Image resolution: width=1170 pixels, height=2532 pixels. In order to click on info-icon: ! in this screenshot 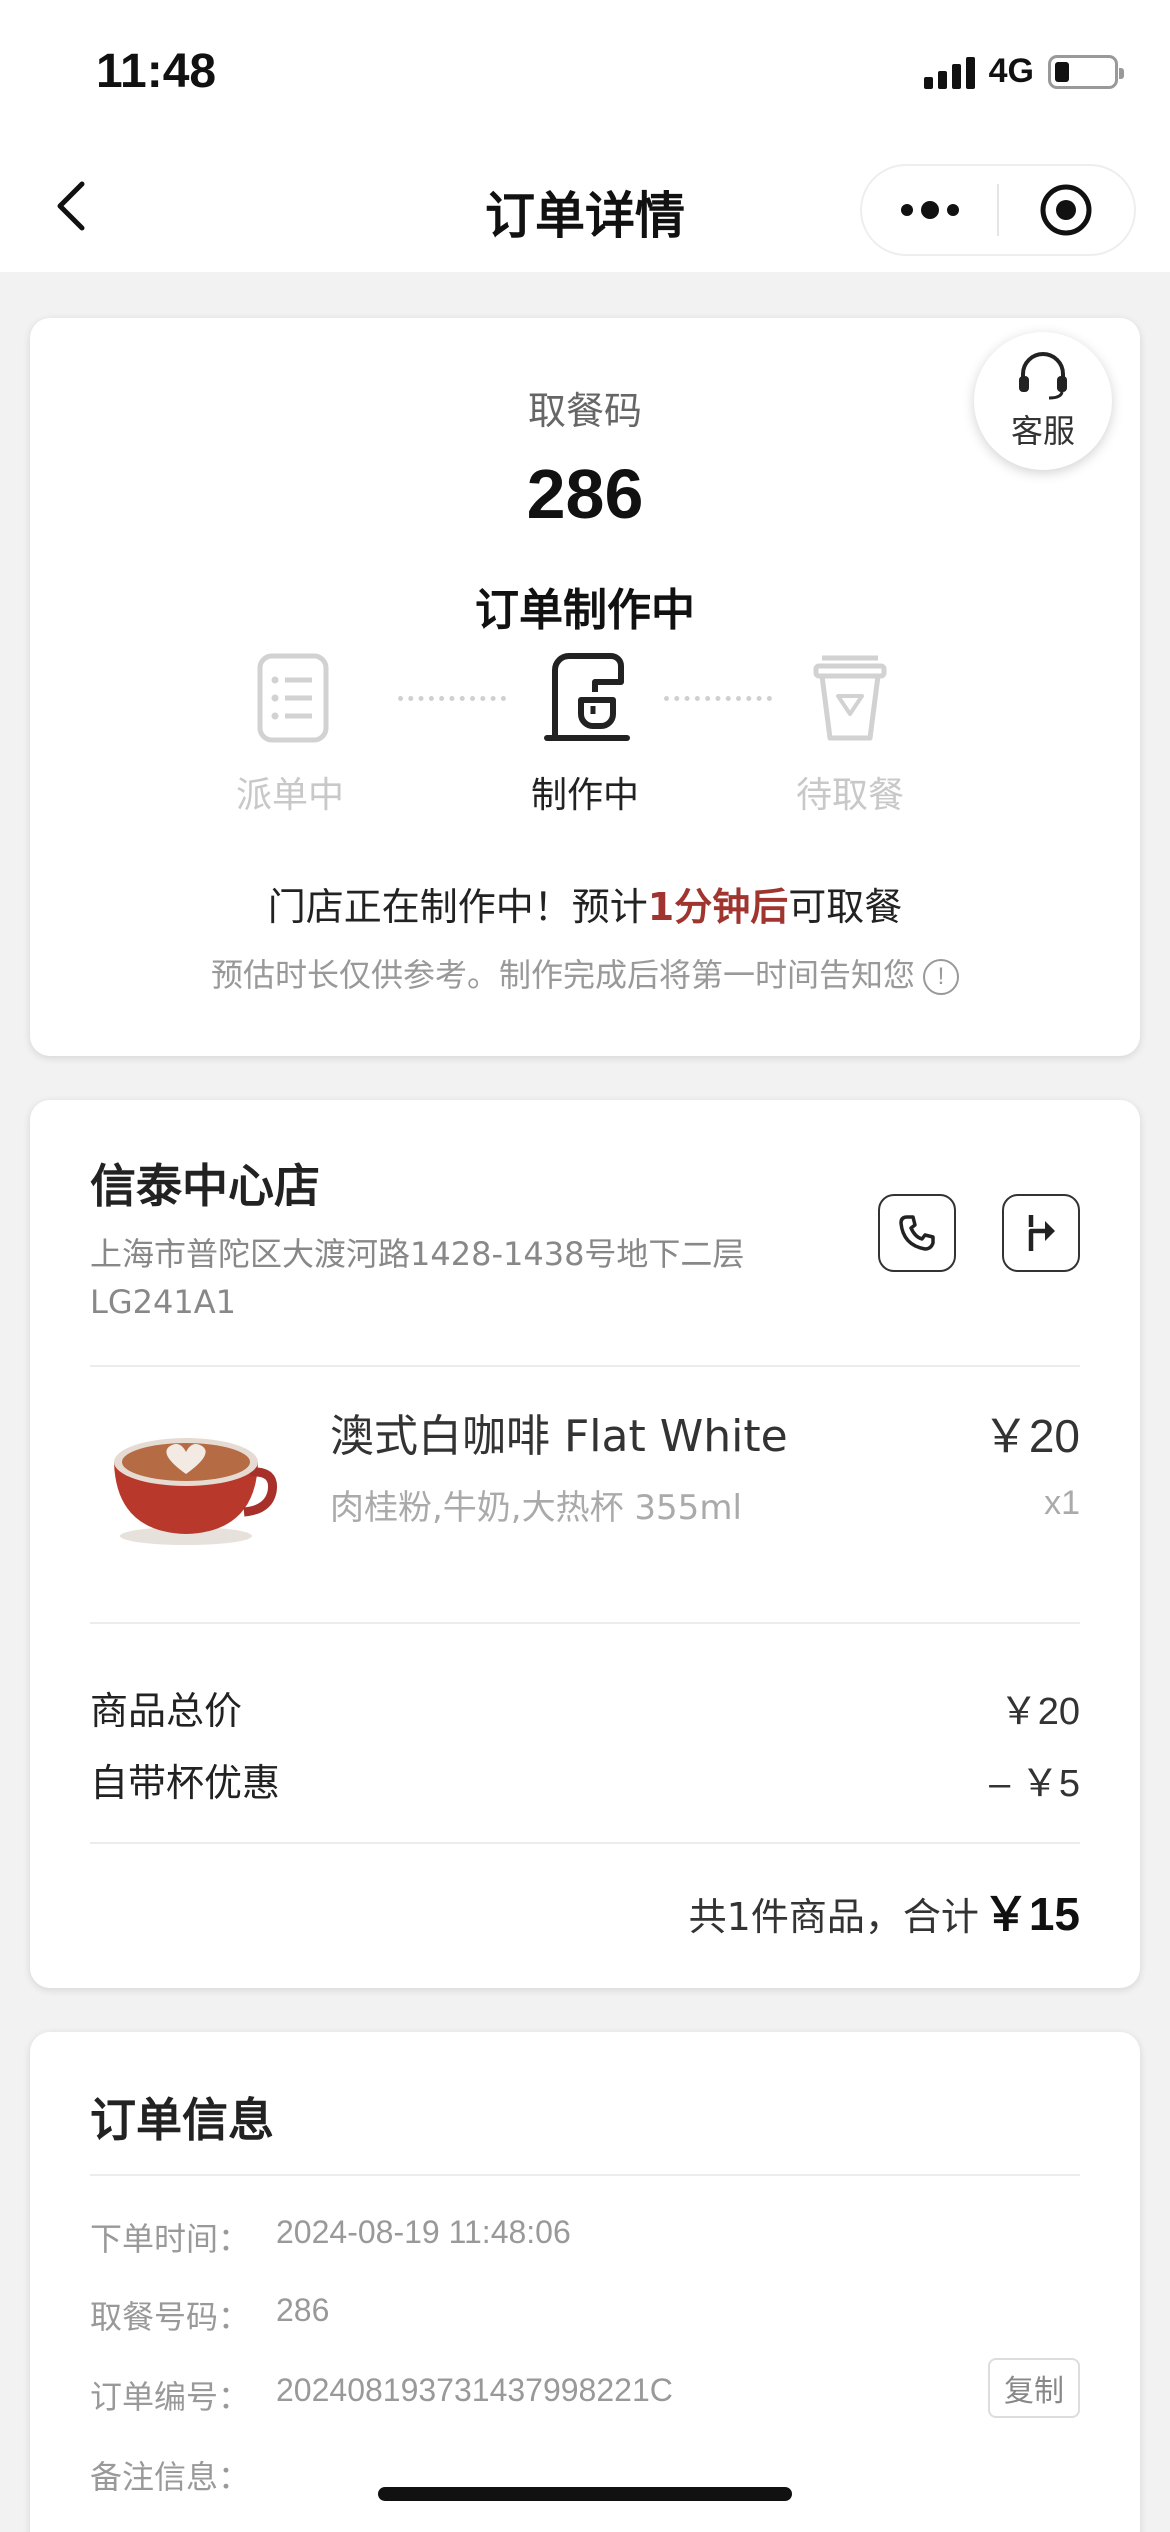, I will do `click(941, 977)`.